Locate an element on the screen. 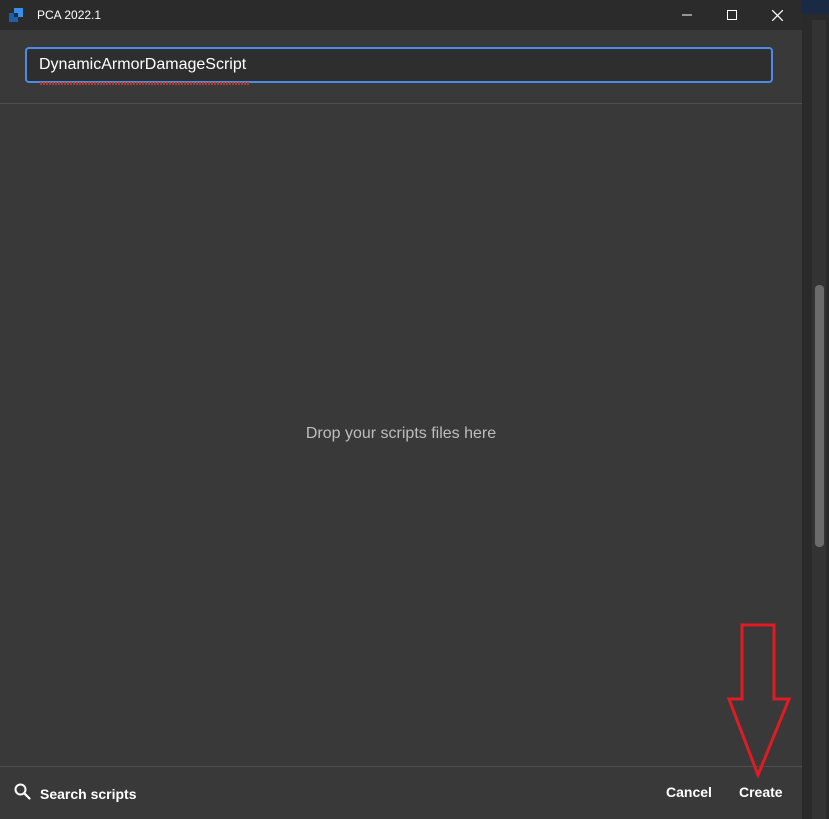  minimize-button is located at coordinates (687, 15).